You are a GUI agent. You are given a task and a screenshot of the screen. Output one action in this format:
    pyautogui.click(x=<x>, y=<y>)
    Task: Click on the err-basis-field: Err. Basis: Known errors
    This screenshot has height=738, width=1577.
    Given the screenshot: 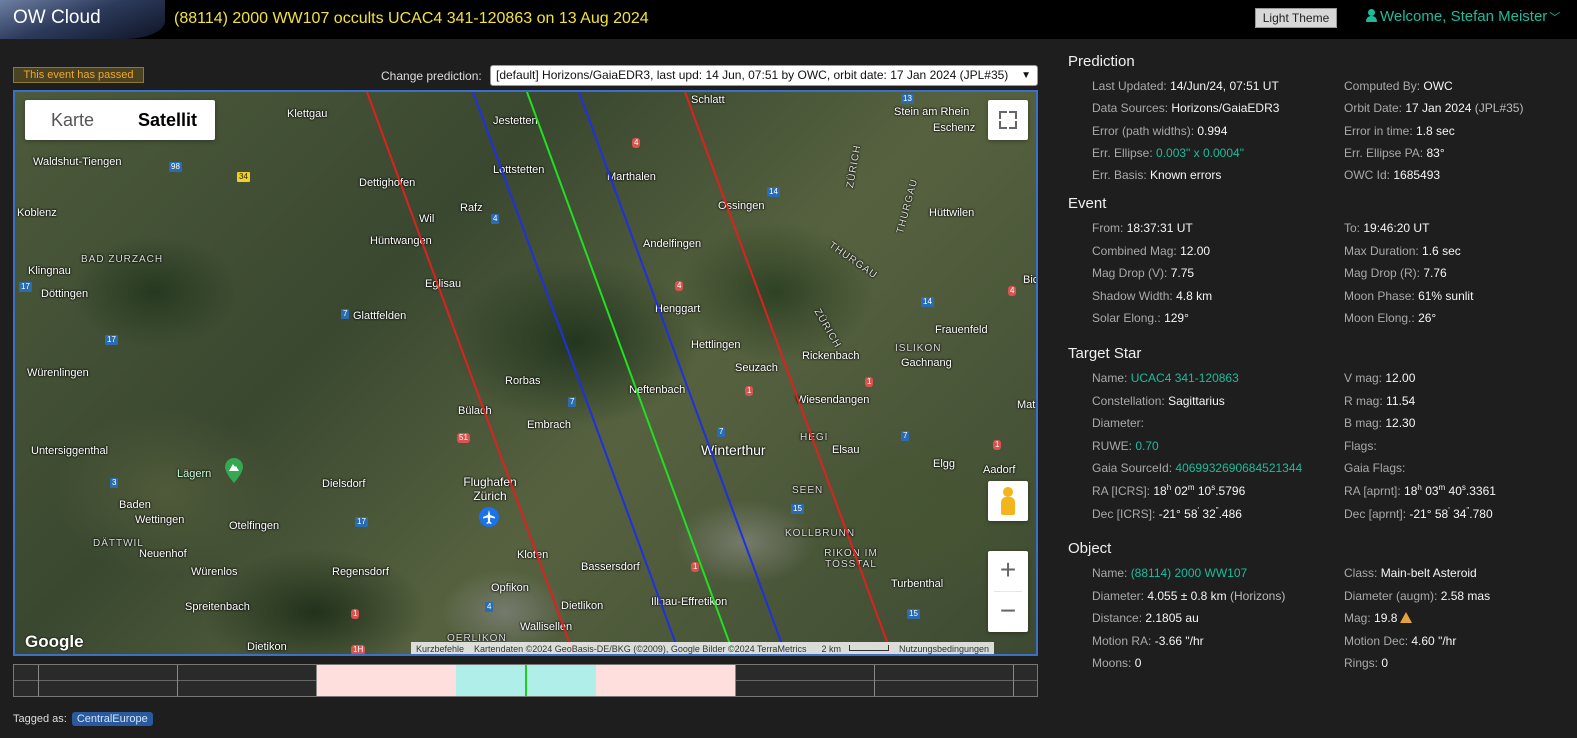 What is the action you would take?
    pyautogui.click(x=1157, y=175)
    